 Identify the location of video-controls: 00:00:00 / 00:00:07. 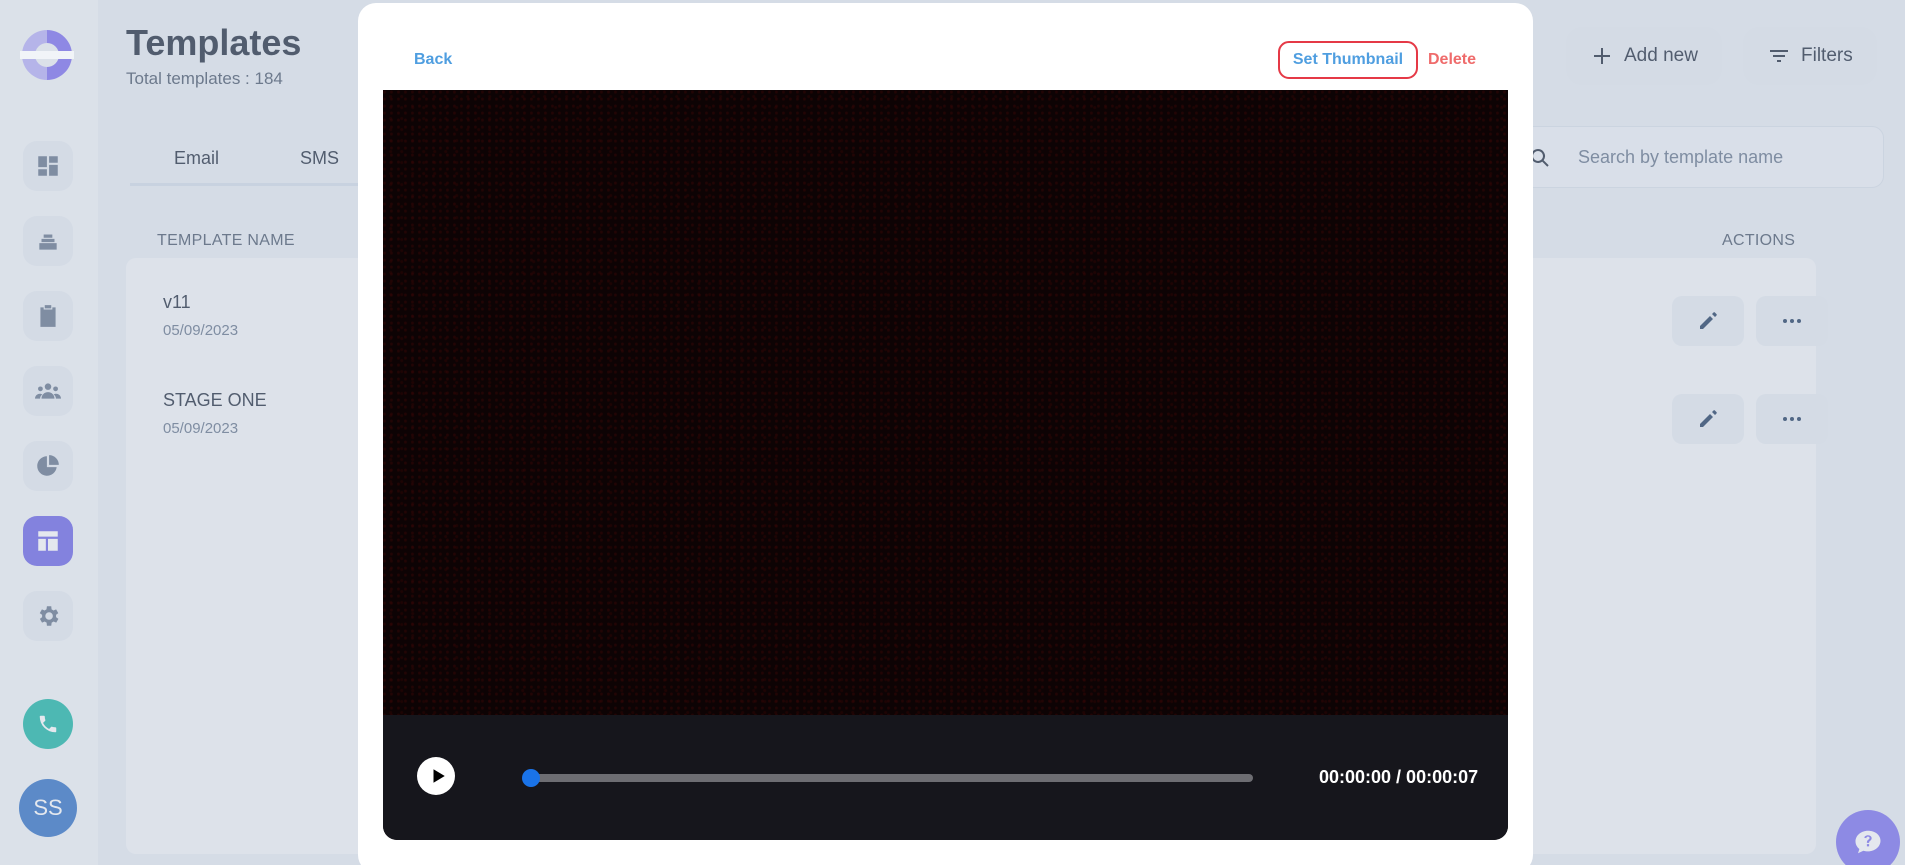
(945, 777).